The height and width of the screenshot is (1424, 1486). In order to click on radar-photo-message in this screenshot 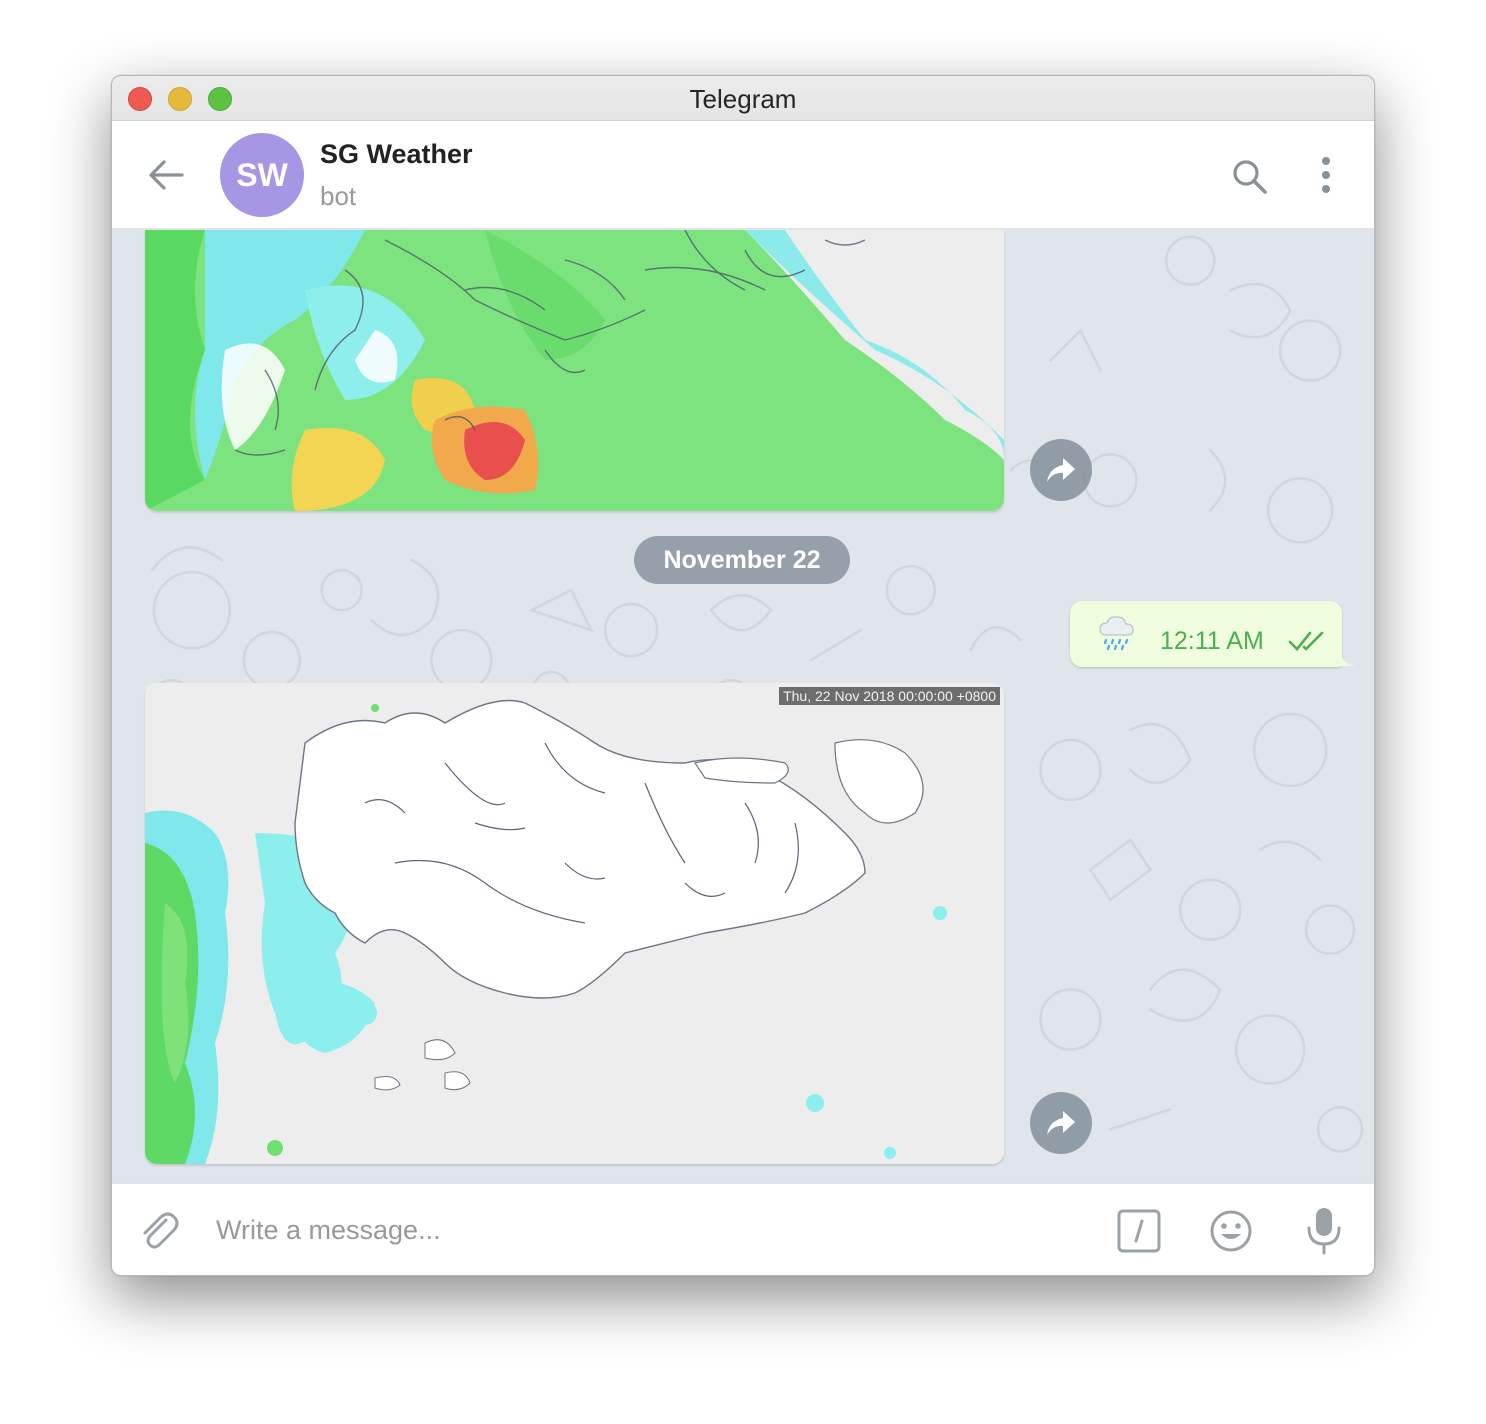, I will do `click(574, 370)`.